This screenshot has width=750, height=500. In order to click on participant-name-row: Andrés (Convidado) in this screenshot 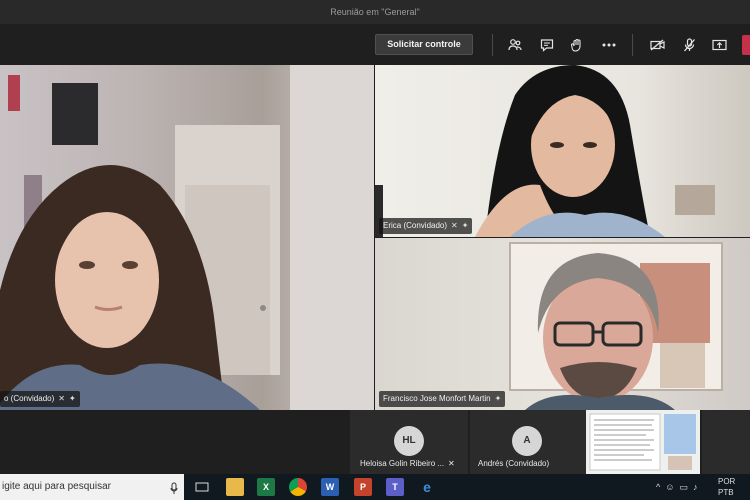, I will do `click(513, 463)`.